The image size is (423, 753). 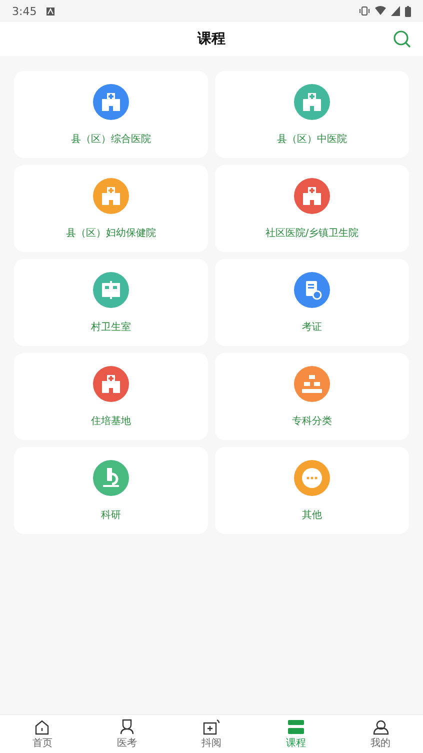 I want to click on category-card: 考证, so click(x=312, y=302).